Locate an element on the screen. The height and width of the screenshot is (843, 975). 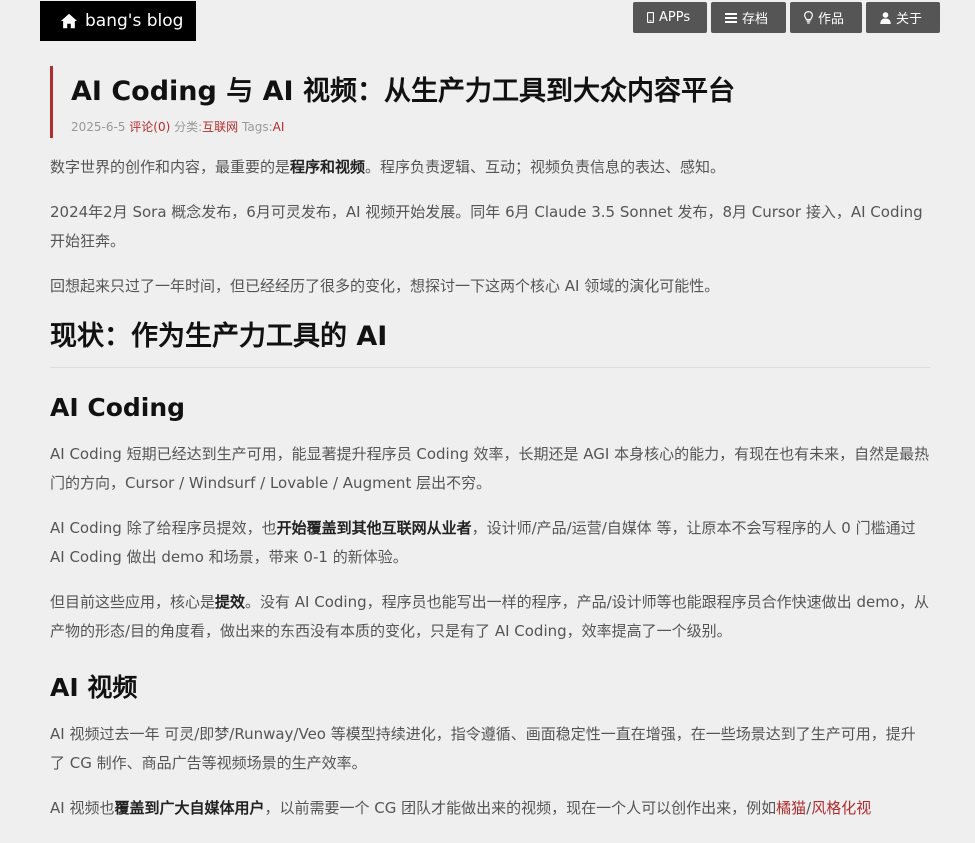
nav-archive-button: 存档 is located at coordinates (748, 17).